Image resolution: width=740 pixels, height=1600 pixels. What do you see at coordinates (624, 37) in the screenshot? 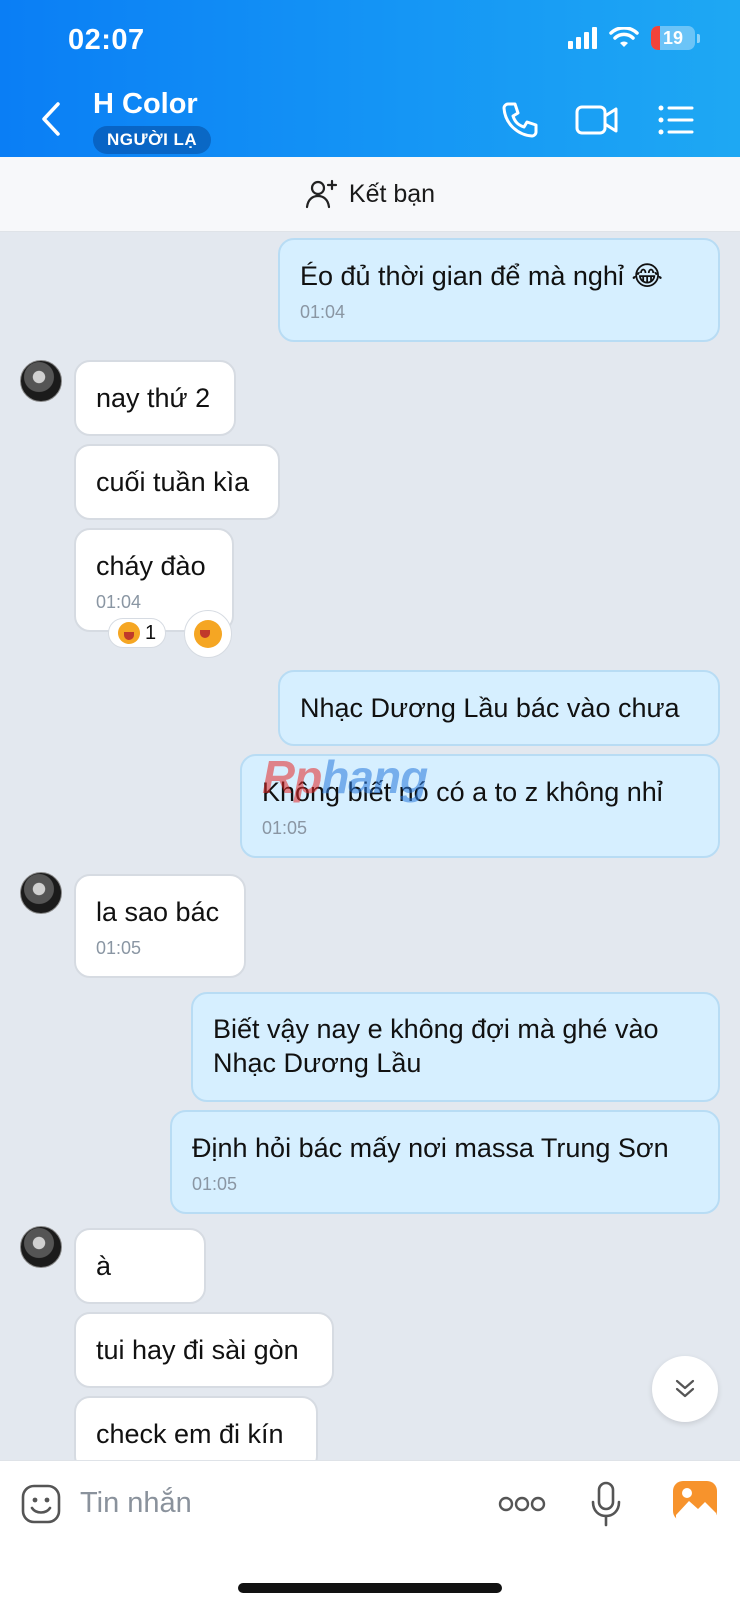
I see `wifi-icon` at bounding box center [624, 37].